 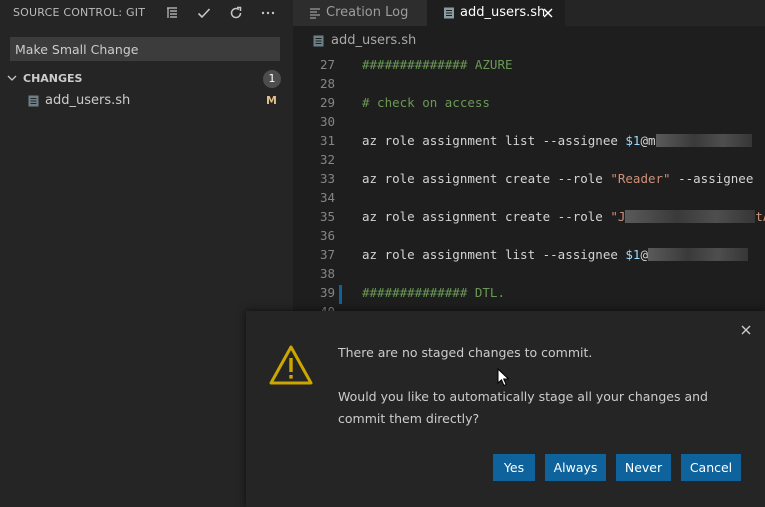 What do you see at coordinates (53, 78) in the screenshot?
I see `changes-label: CHANGES` at bounding box center [53, 78].